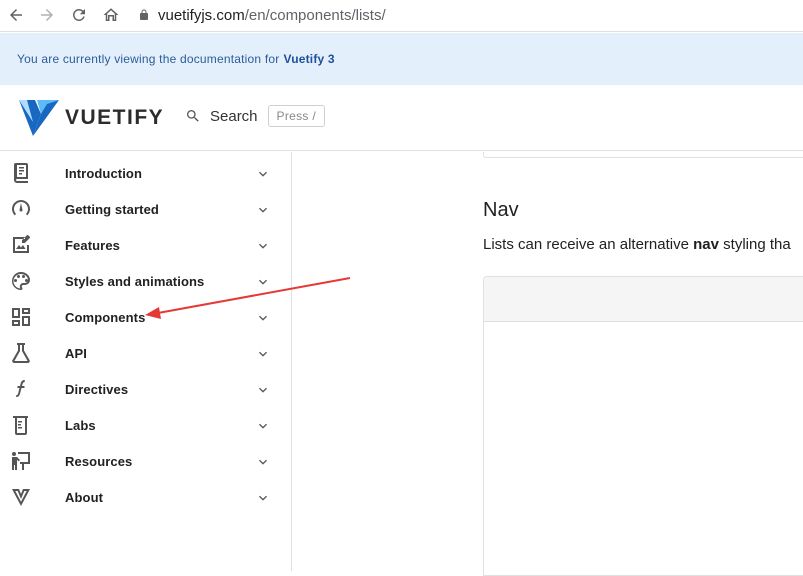 Image resolution: width=803 pixels, height=576 pixels. What do you see at coordinates (21, 497) in the screenshot?
I see `vuetify-icon` at bounding box center [21, 497].